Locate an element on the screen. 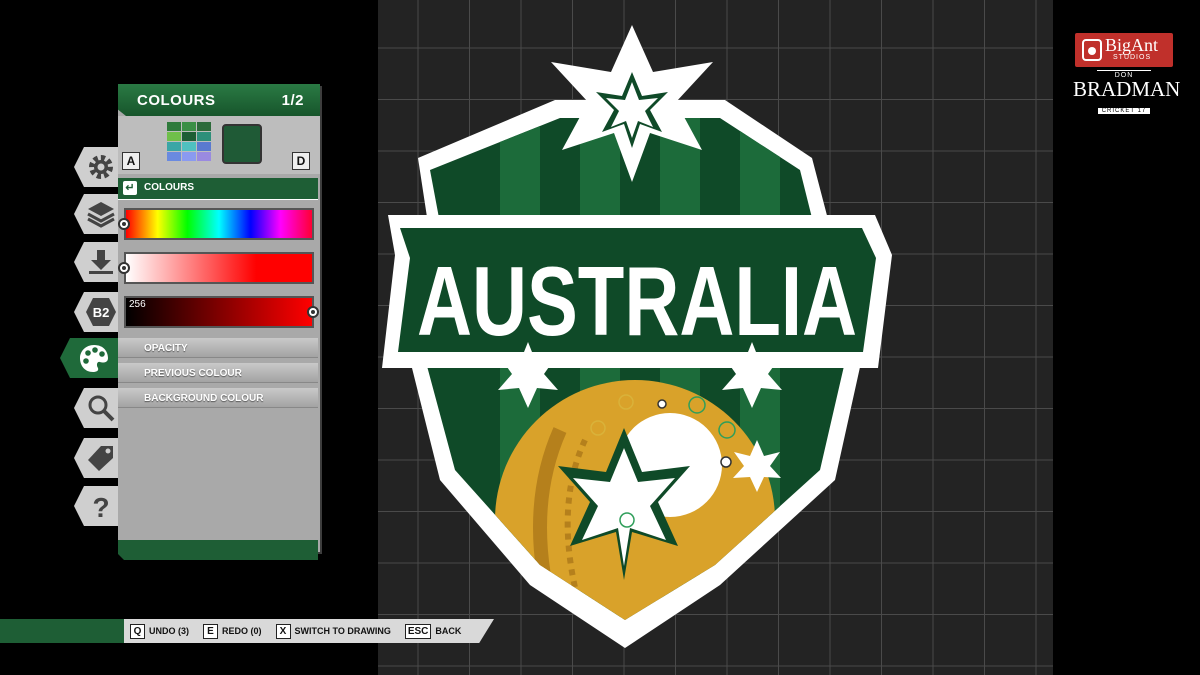 This screenshot has width=1200, height=675. next-key-d: D is located at coordinates (301, 161).